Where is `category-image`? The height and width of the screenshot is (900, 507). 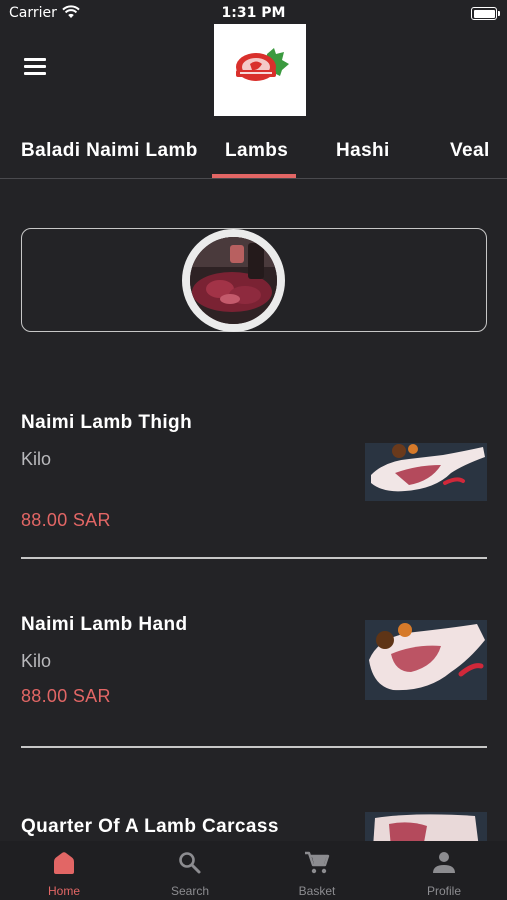 category-image is located at coordinates (233, 280).